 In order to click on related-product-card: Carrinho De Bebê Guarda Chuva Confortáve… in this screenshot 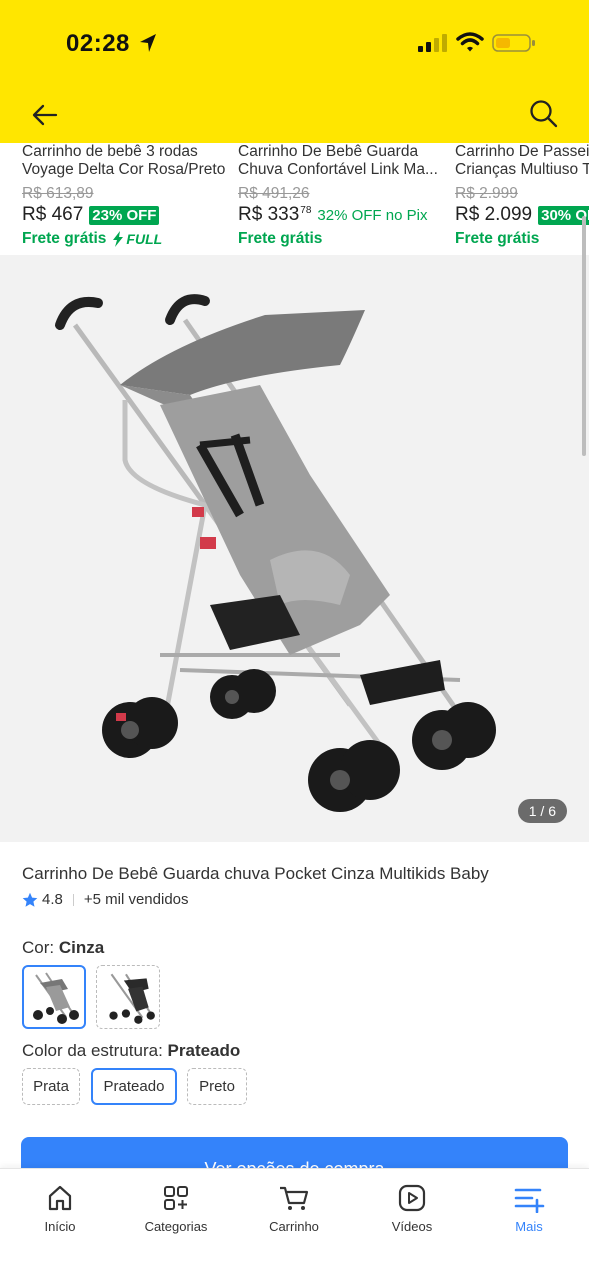, I will do `click(344, 195)`.